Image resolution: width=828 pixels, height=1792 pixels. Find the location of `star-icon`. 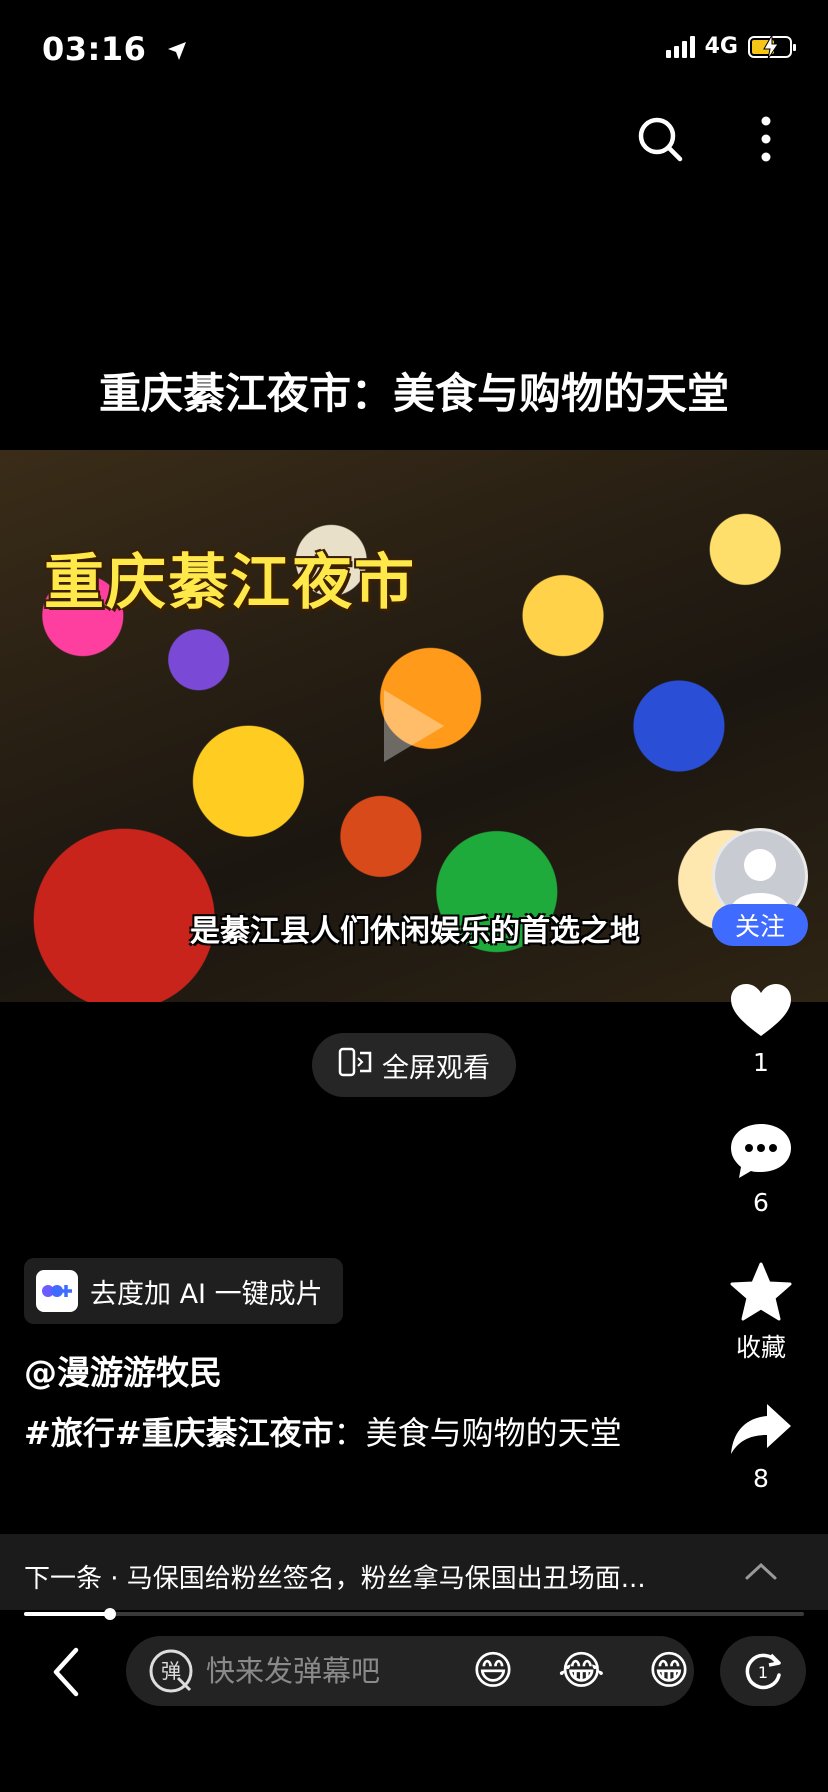

star-icon is located at coordinates (761, 1292).